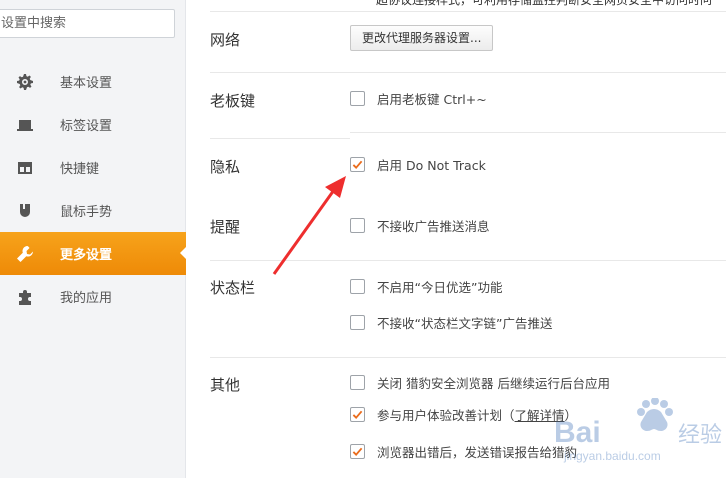 The width and height of the screenshot is (726, 478). What do you see at coordinates (357, 98) in the screenshot?
I see `boss-key-checkbox` at bounding box center [357, 98].